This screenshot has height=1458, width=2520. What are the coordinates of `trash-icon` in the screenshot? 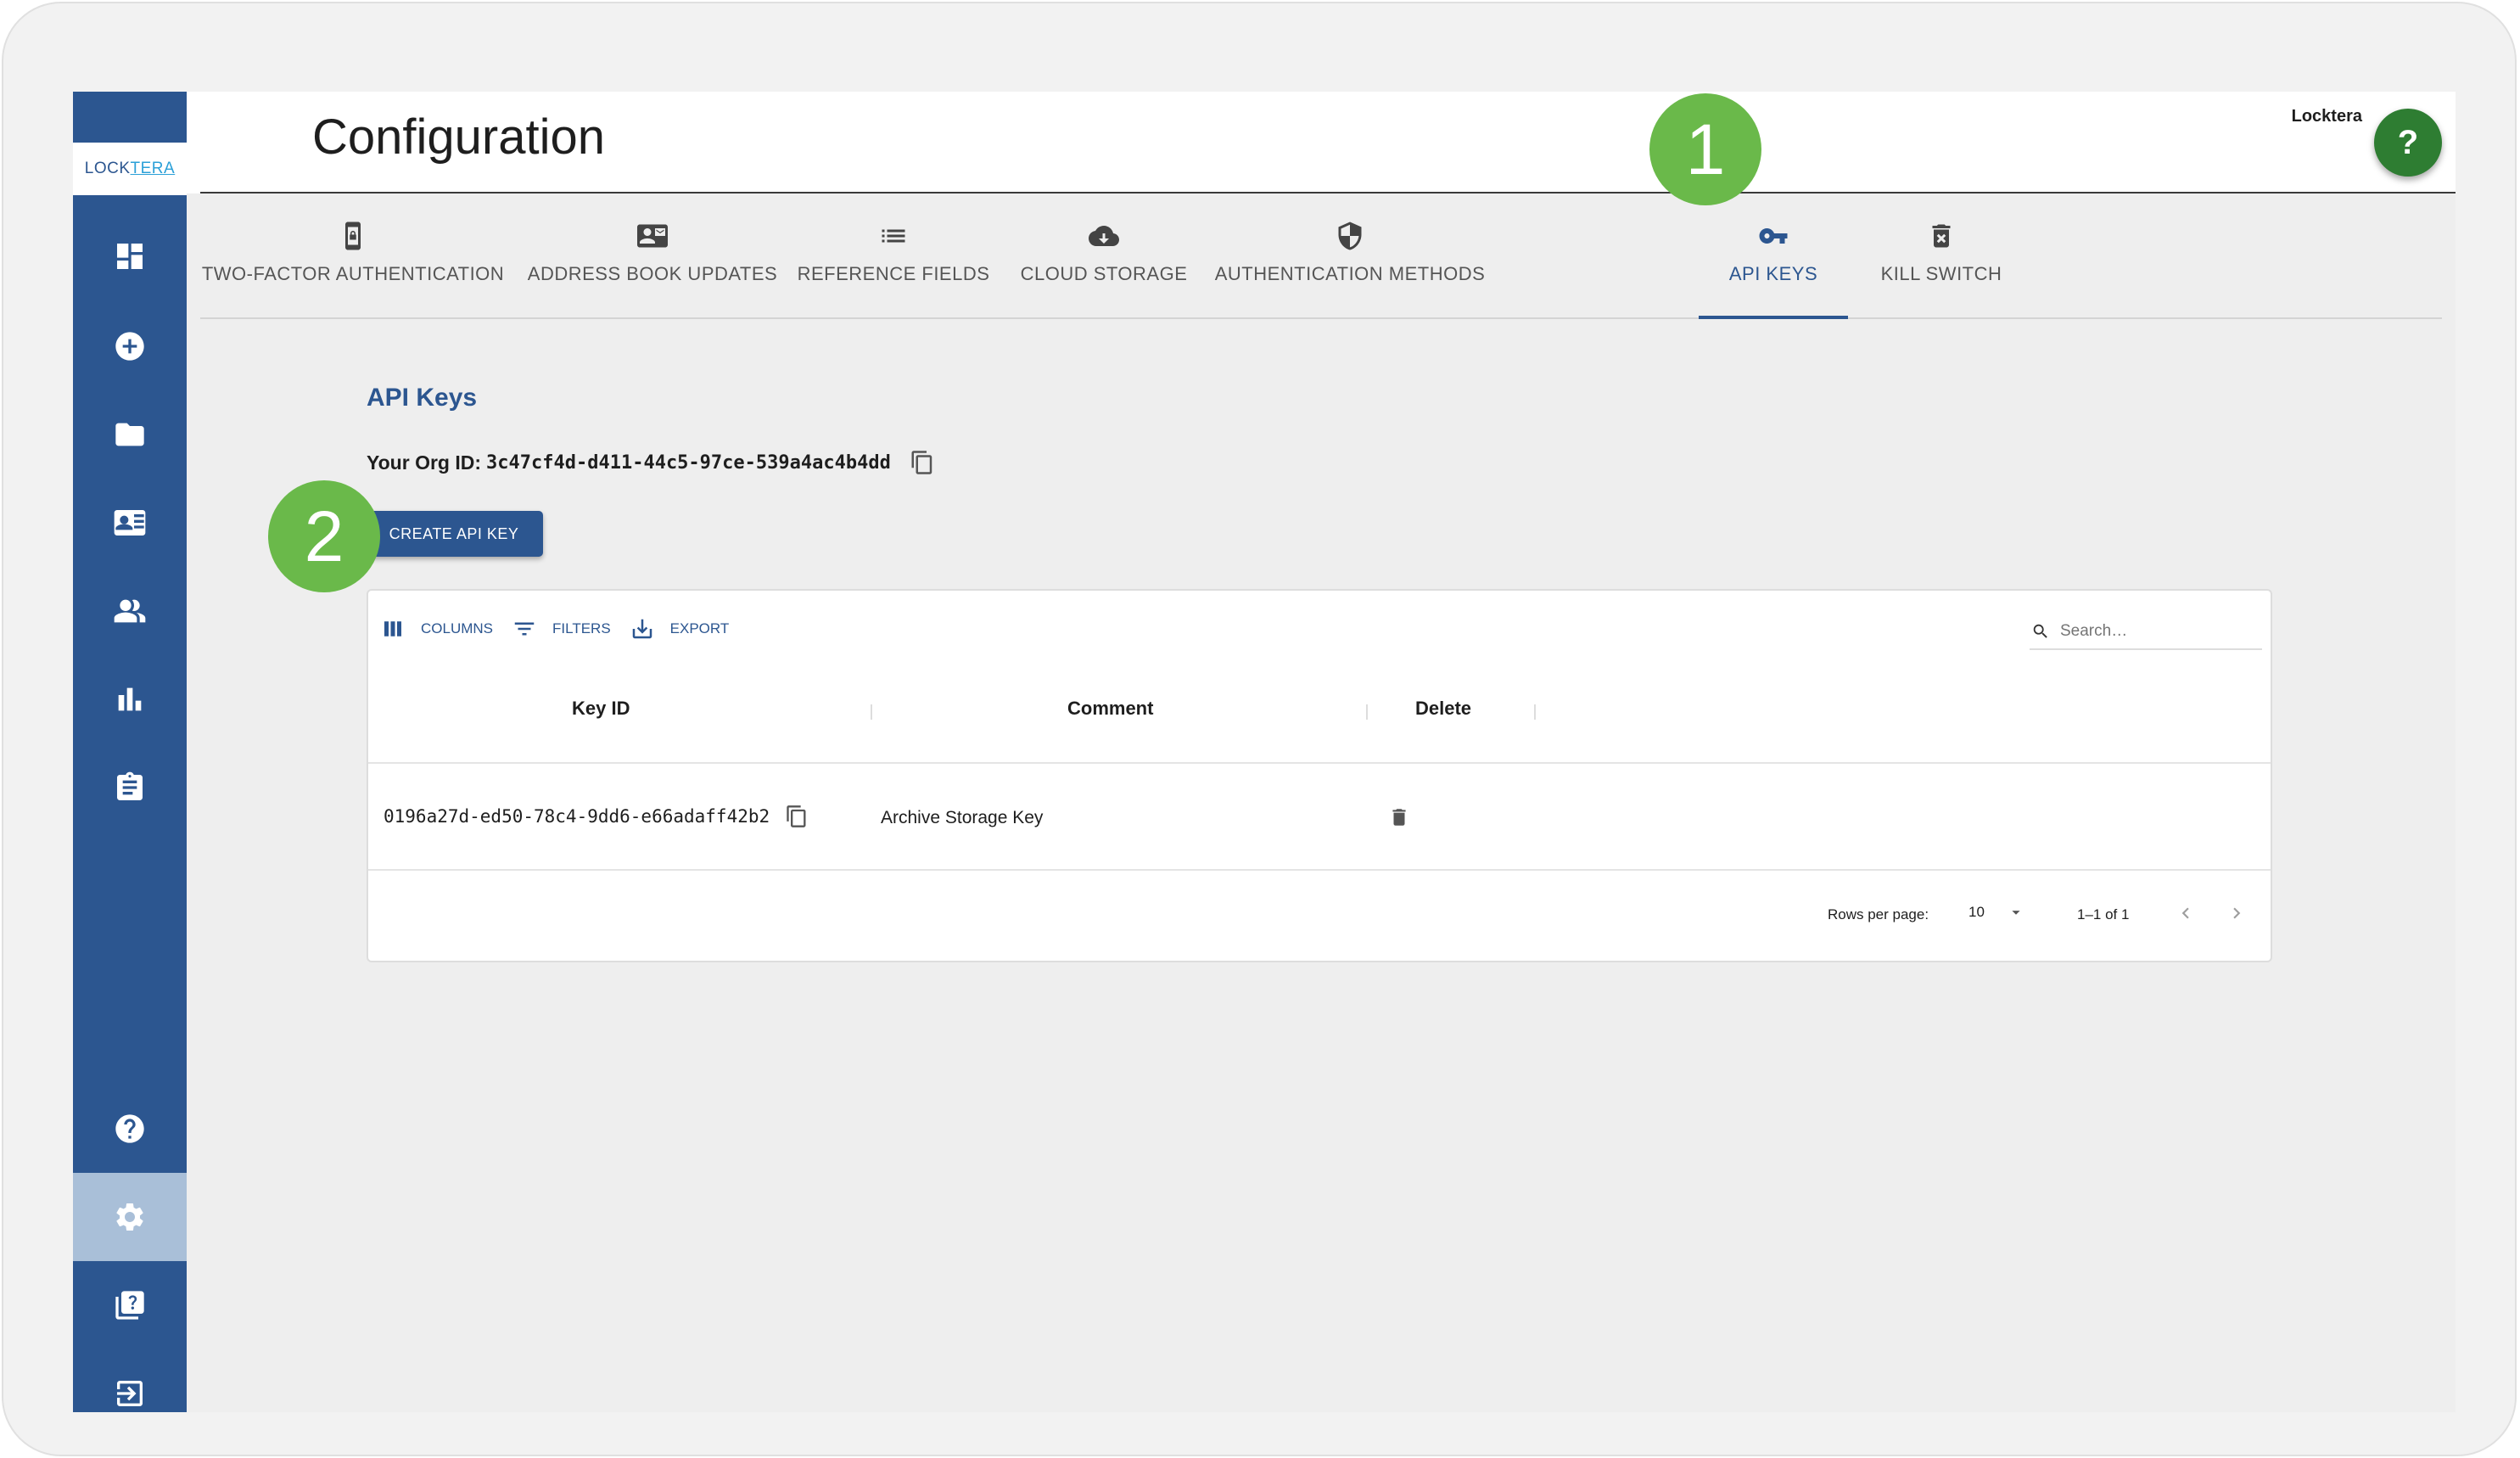 It's located at (1399, 817).